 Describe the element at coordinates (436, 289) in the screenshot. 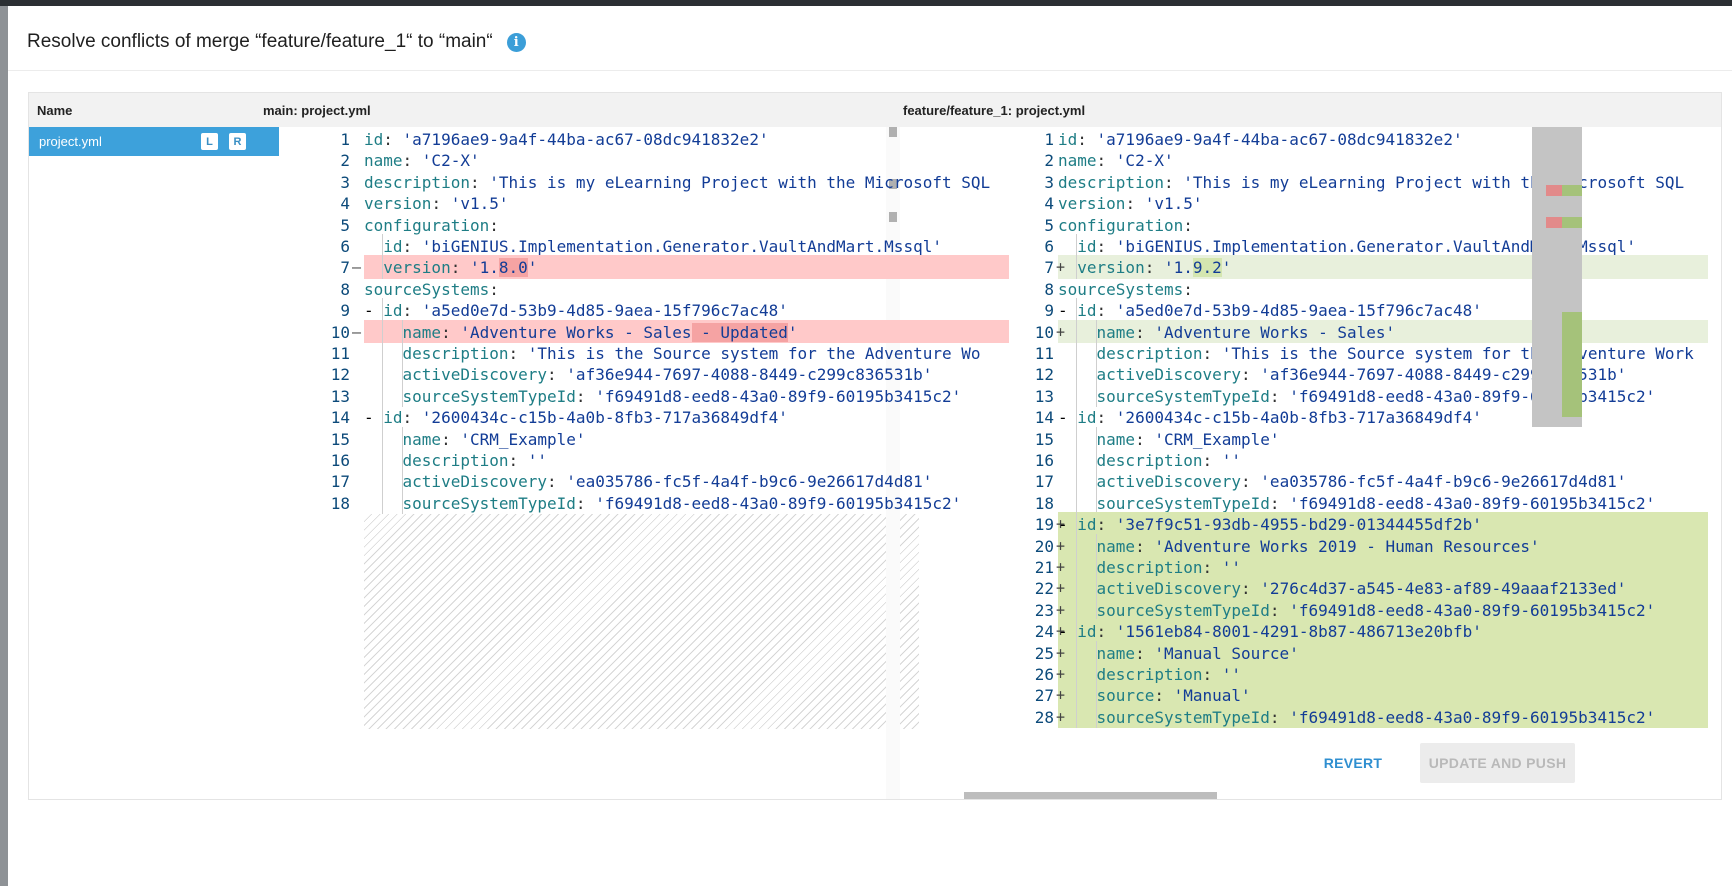

I see `code-text: sourceSystems:` at that location.